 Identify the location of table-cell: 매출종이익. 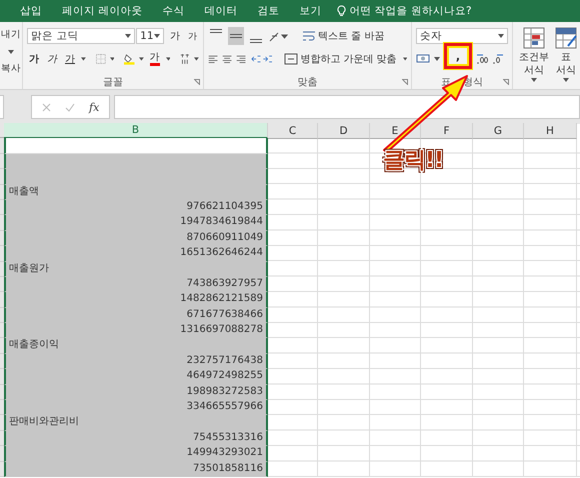
(136, 346).